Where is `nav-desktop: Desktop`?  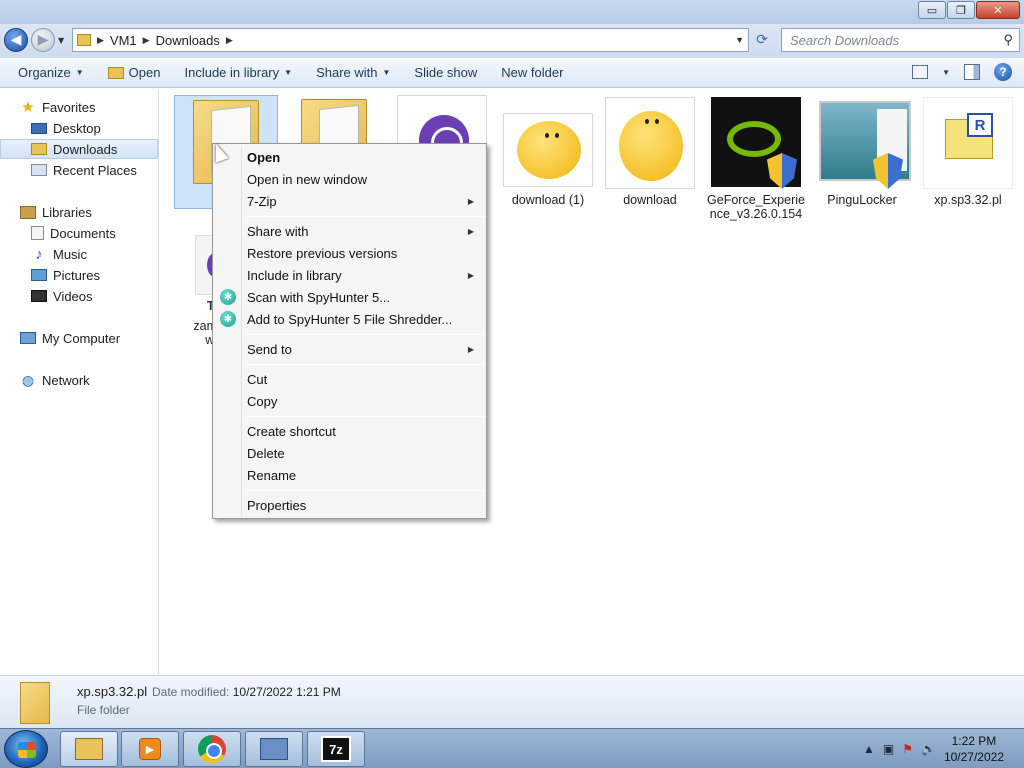 nav-desktop: Desktop is located at coordinates (79, 128).